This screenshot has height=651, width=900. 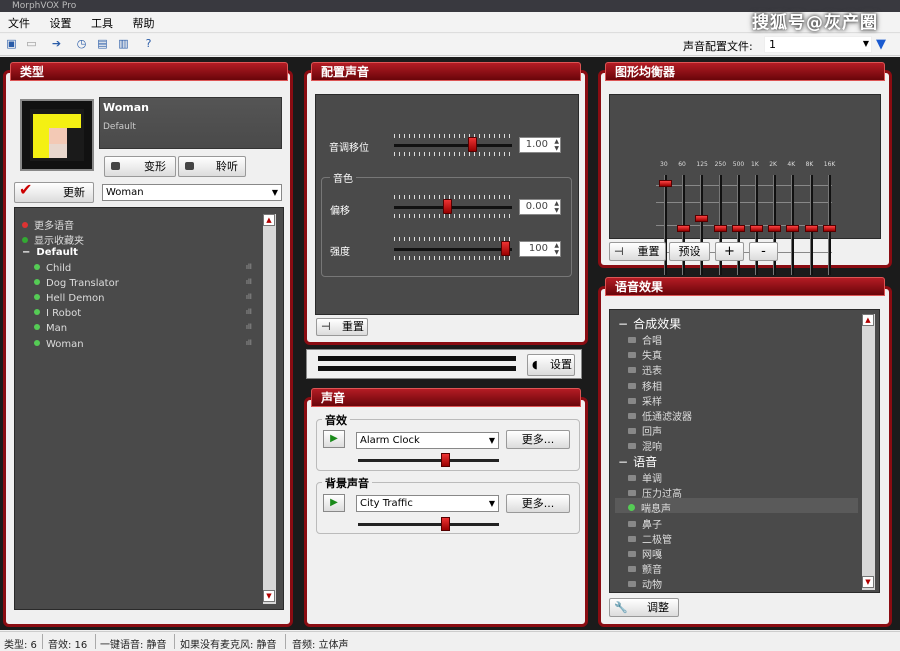 I want to click on background-volume-thumb, so click(x=446, y=524).